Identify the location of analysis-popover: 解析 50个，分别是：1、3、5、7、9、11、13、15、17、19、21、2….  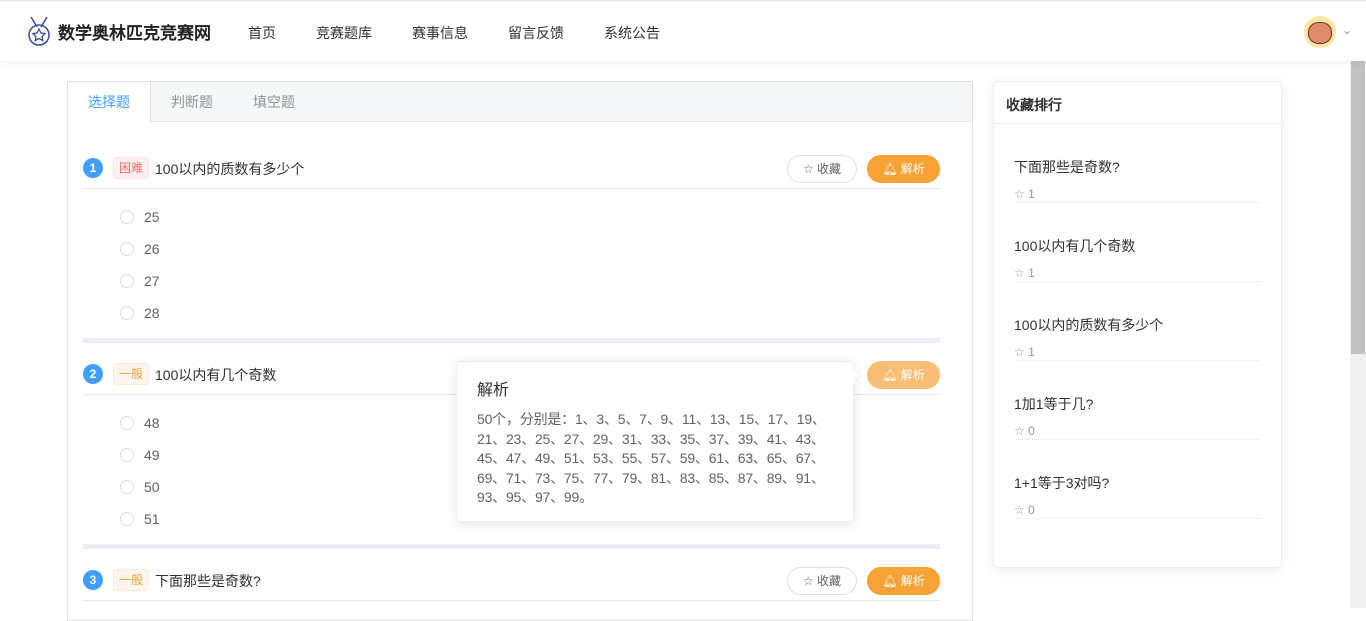
(655, 441).